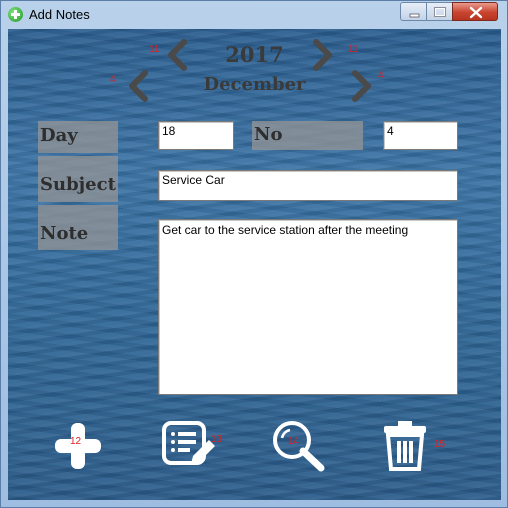 The height and width of the screenshot is (508, 508). I want to click on next-month-chevron-icon, so click(362, 86).